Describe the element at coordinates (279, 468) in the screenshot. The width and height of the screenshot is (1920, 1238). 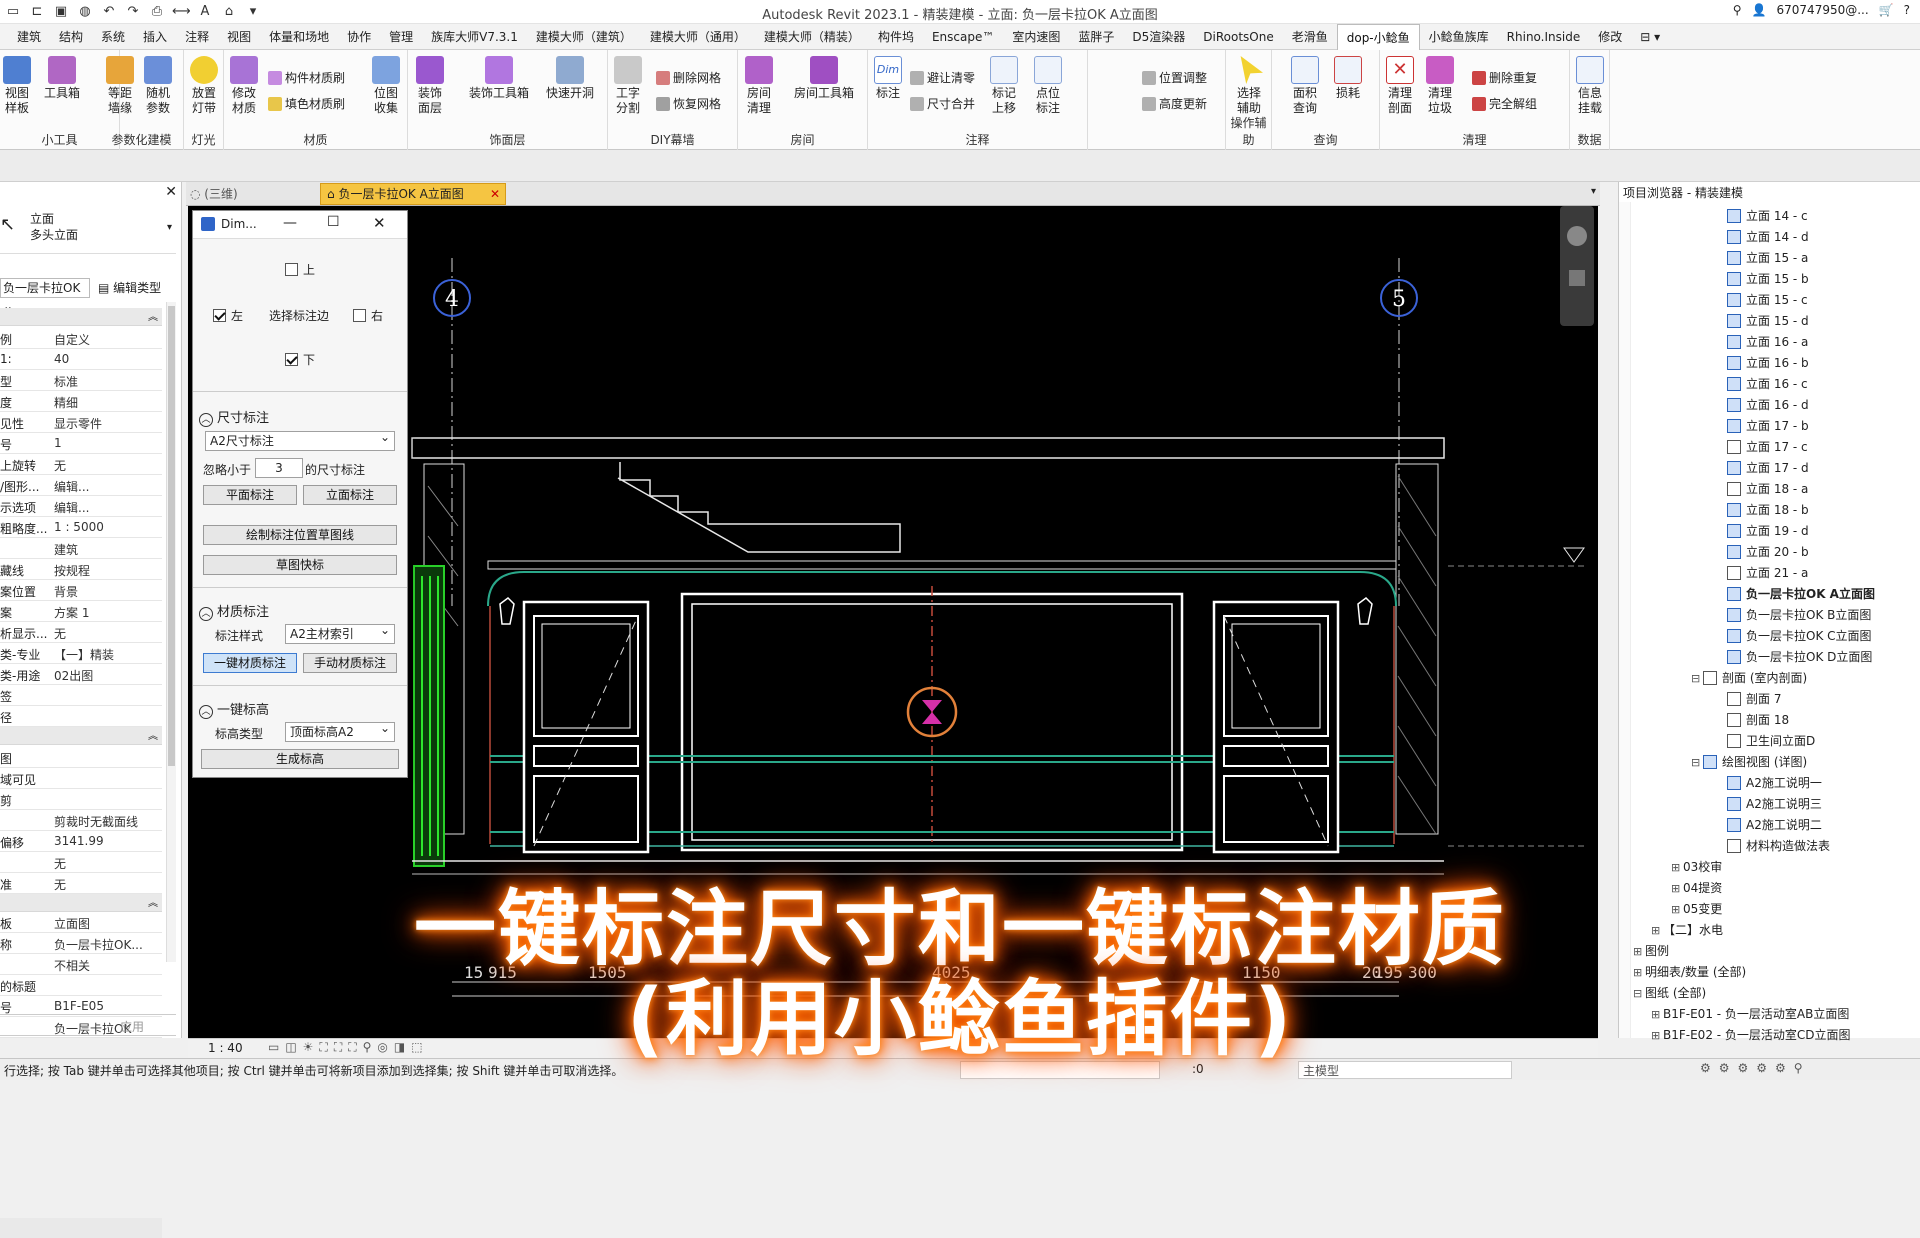
I see `ignore-input: 3` at that location.